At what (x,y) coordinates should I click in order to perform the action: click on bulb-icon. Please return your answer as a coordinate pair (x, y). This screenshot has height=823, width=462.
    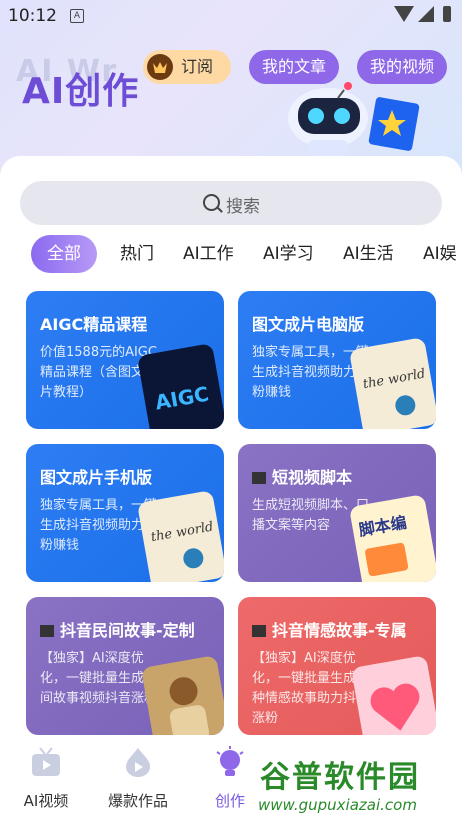
    Looking at the image, I should click on (230, 761).